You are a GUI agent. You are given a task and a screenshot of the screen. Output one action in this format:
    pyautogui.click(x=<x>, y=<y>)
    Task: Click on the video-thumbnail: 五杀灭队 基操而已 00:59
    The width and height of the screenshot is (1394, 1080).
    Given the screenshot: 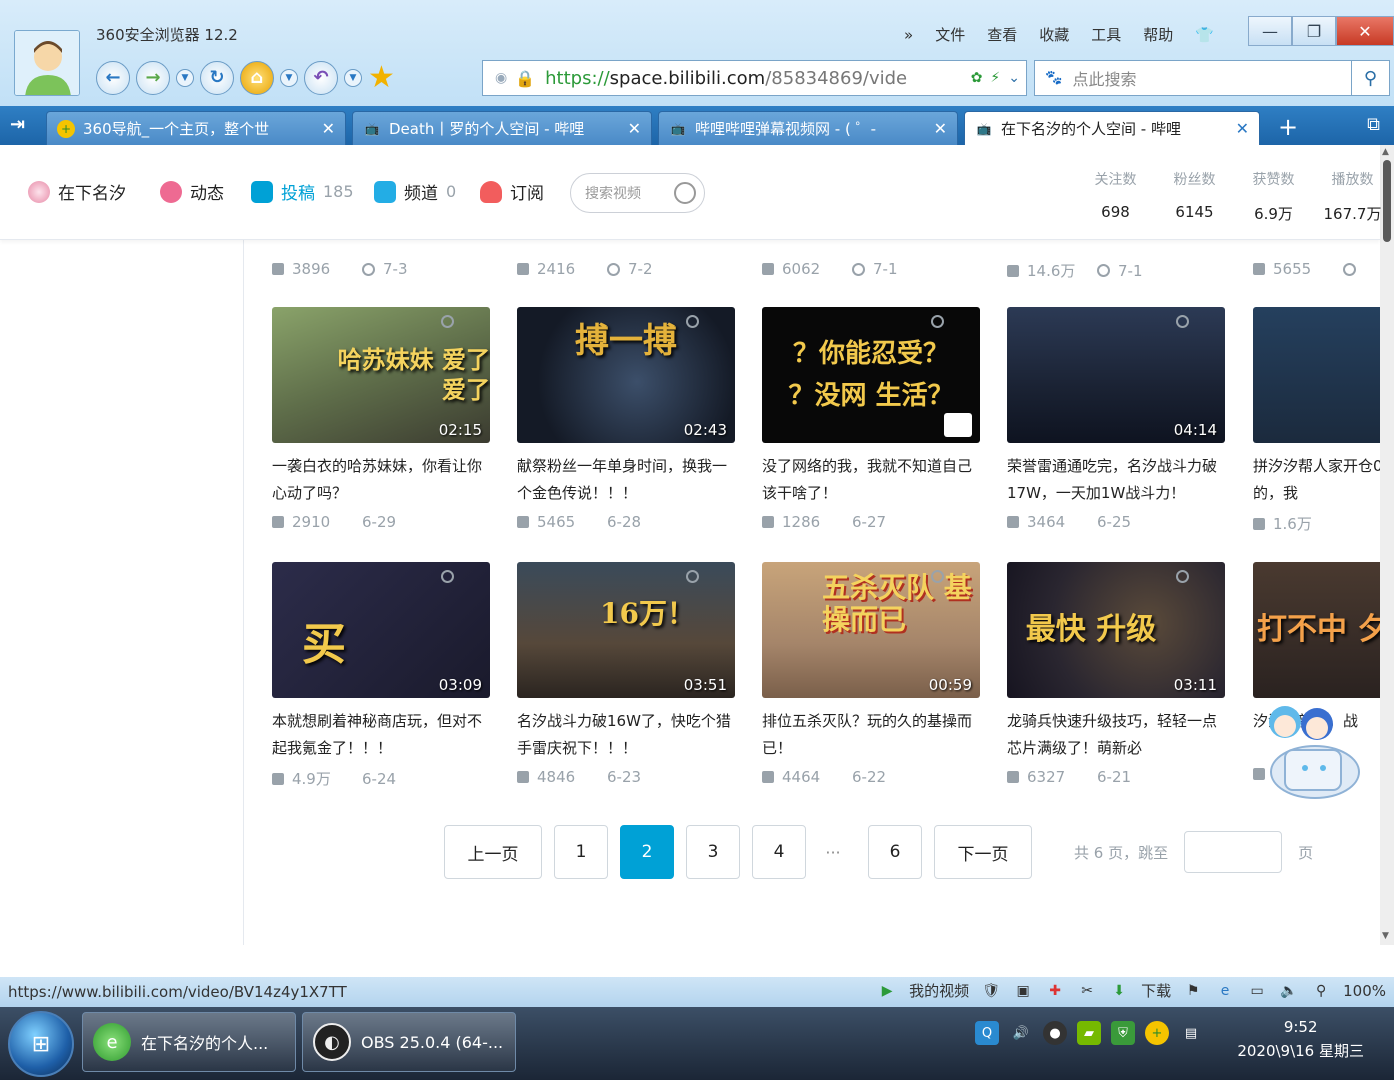 What is the action you would take?
    pyautogui.click(x=871, y=630)
    